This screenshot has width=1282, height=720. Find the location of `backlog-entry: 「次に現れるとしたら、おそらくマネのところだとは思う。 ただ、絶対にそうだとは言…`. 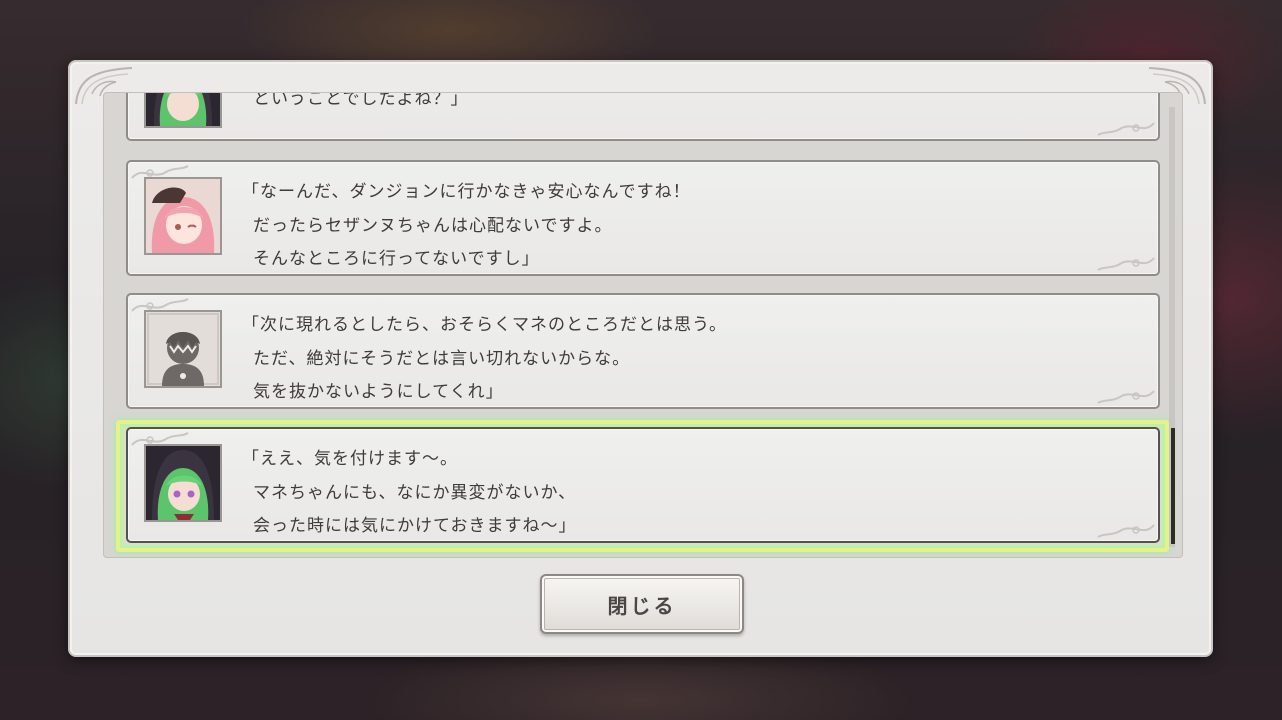

backlog-entry: 「次に現れるとしたら、おそらくマネのところだとは思う。 ただ、絶対にそうだとは言… is located at coordinates (643, 351).